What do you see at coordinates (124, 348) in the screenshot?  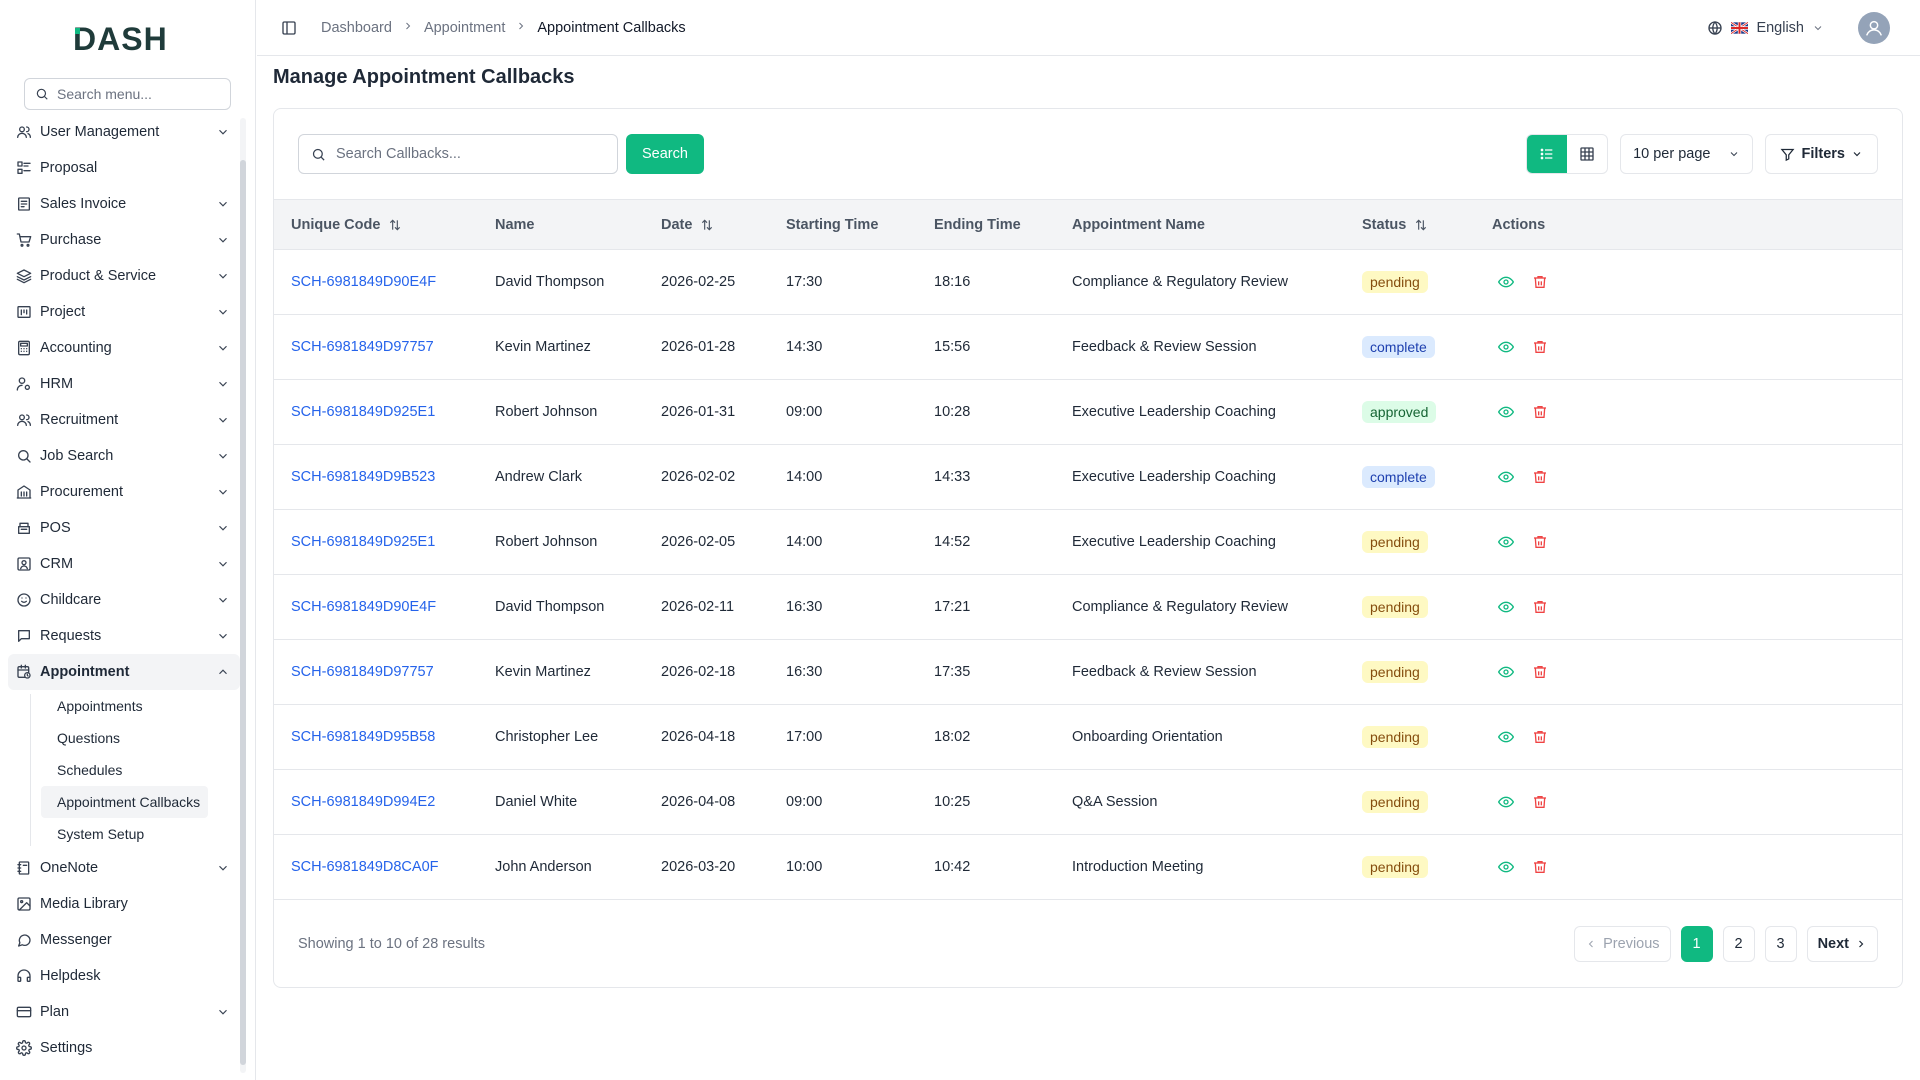 I see `sidebar-item-accounting: Accounting` at bounding box center [124, 348].